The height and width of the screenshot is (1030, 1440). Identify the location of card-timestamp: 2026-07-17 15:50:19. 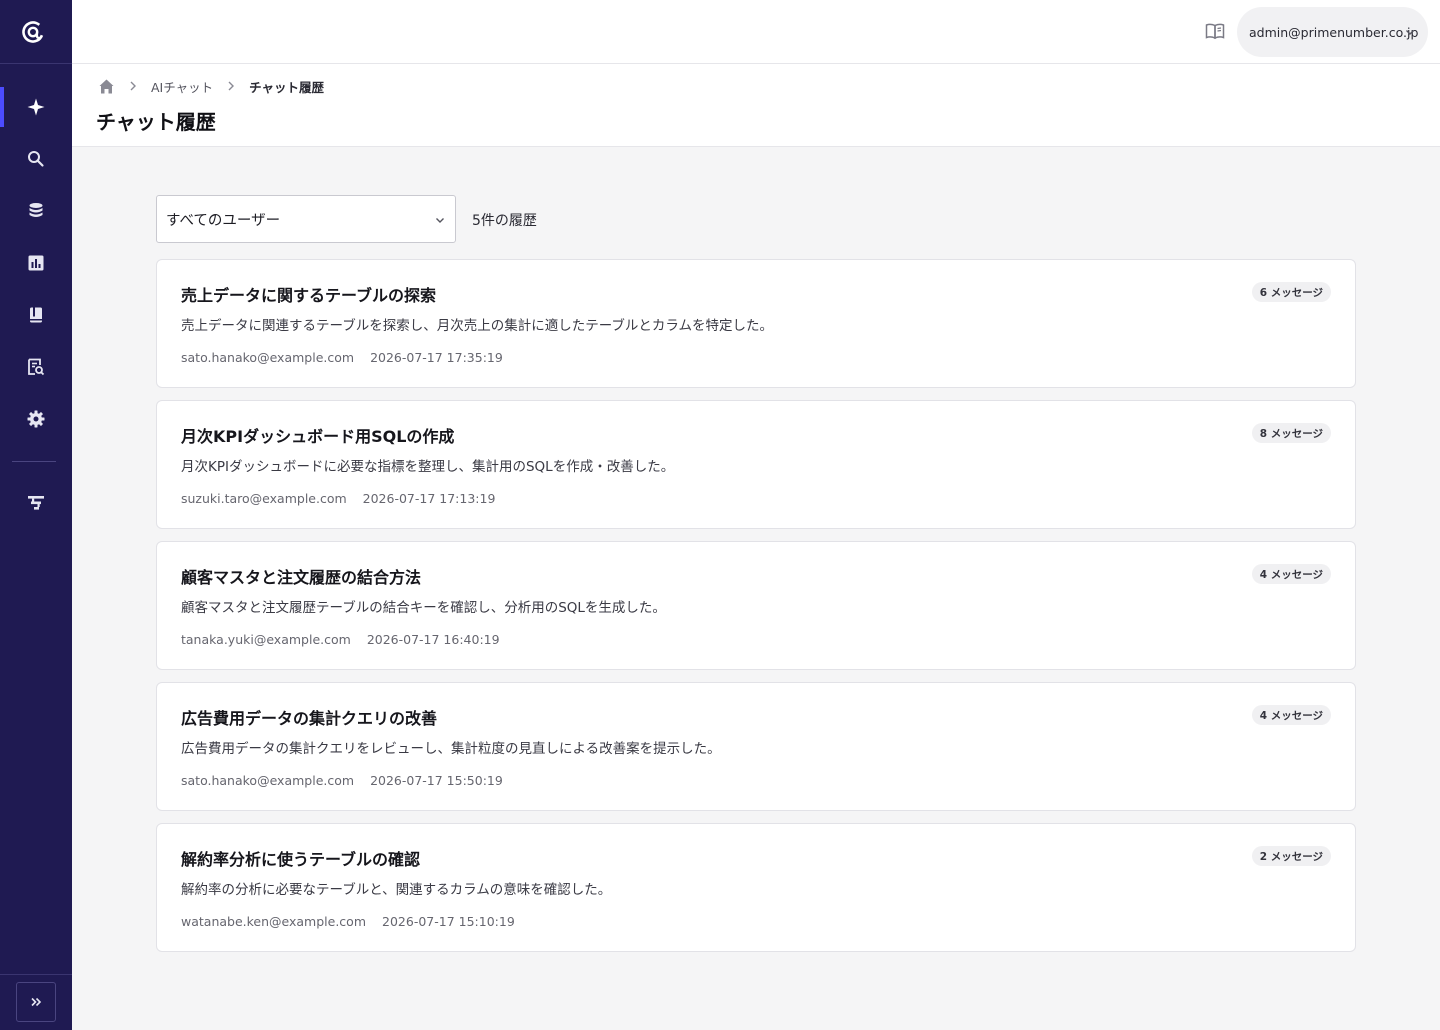
(436, 780).